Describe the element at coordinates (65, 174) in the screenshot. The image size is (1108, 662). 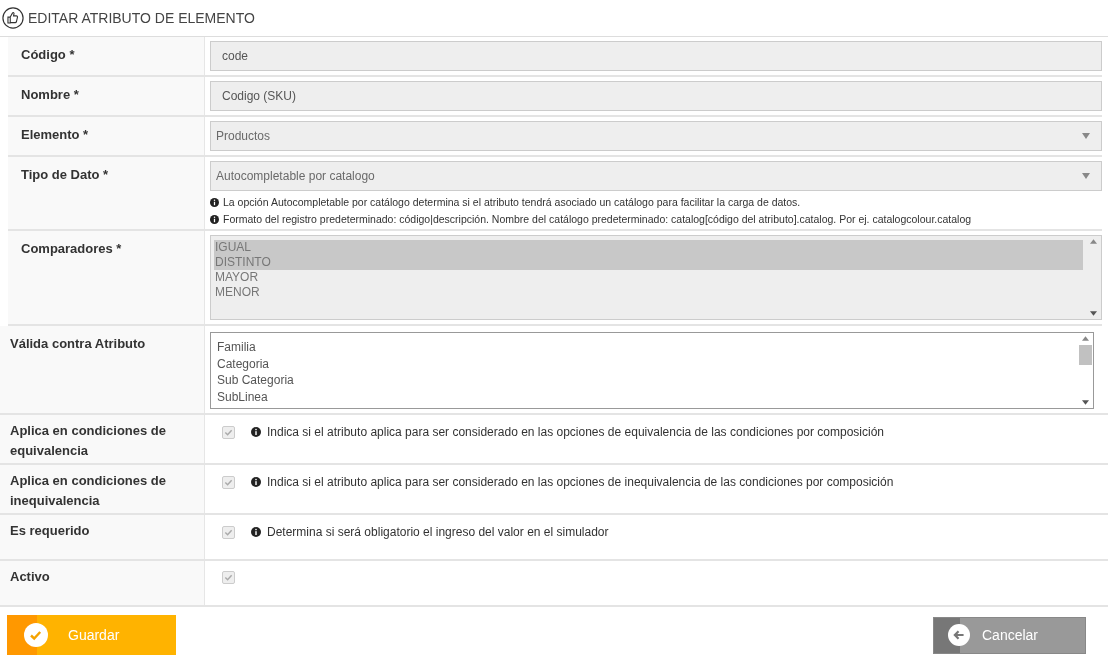
I see `field-label: Tipo de Dato *` at that location.